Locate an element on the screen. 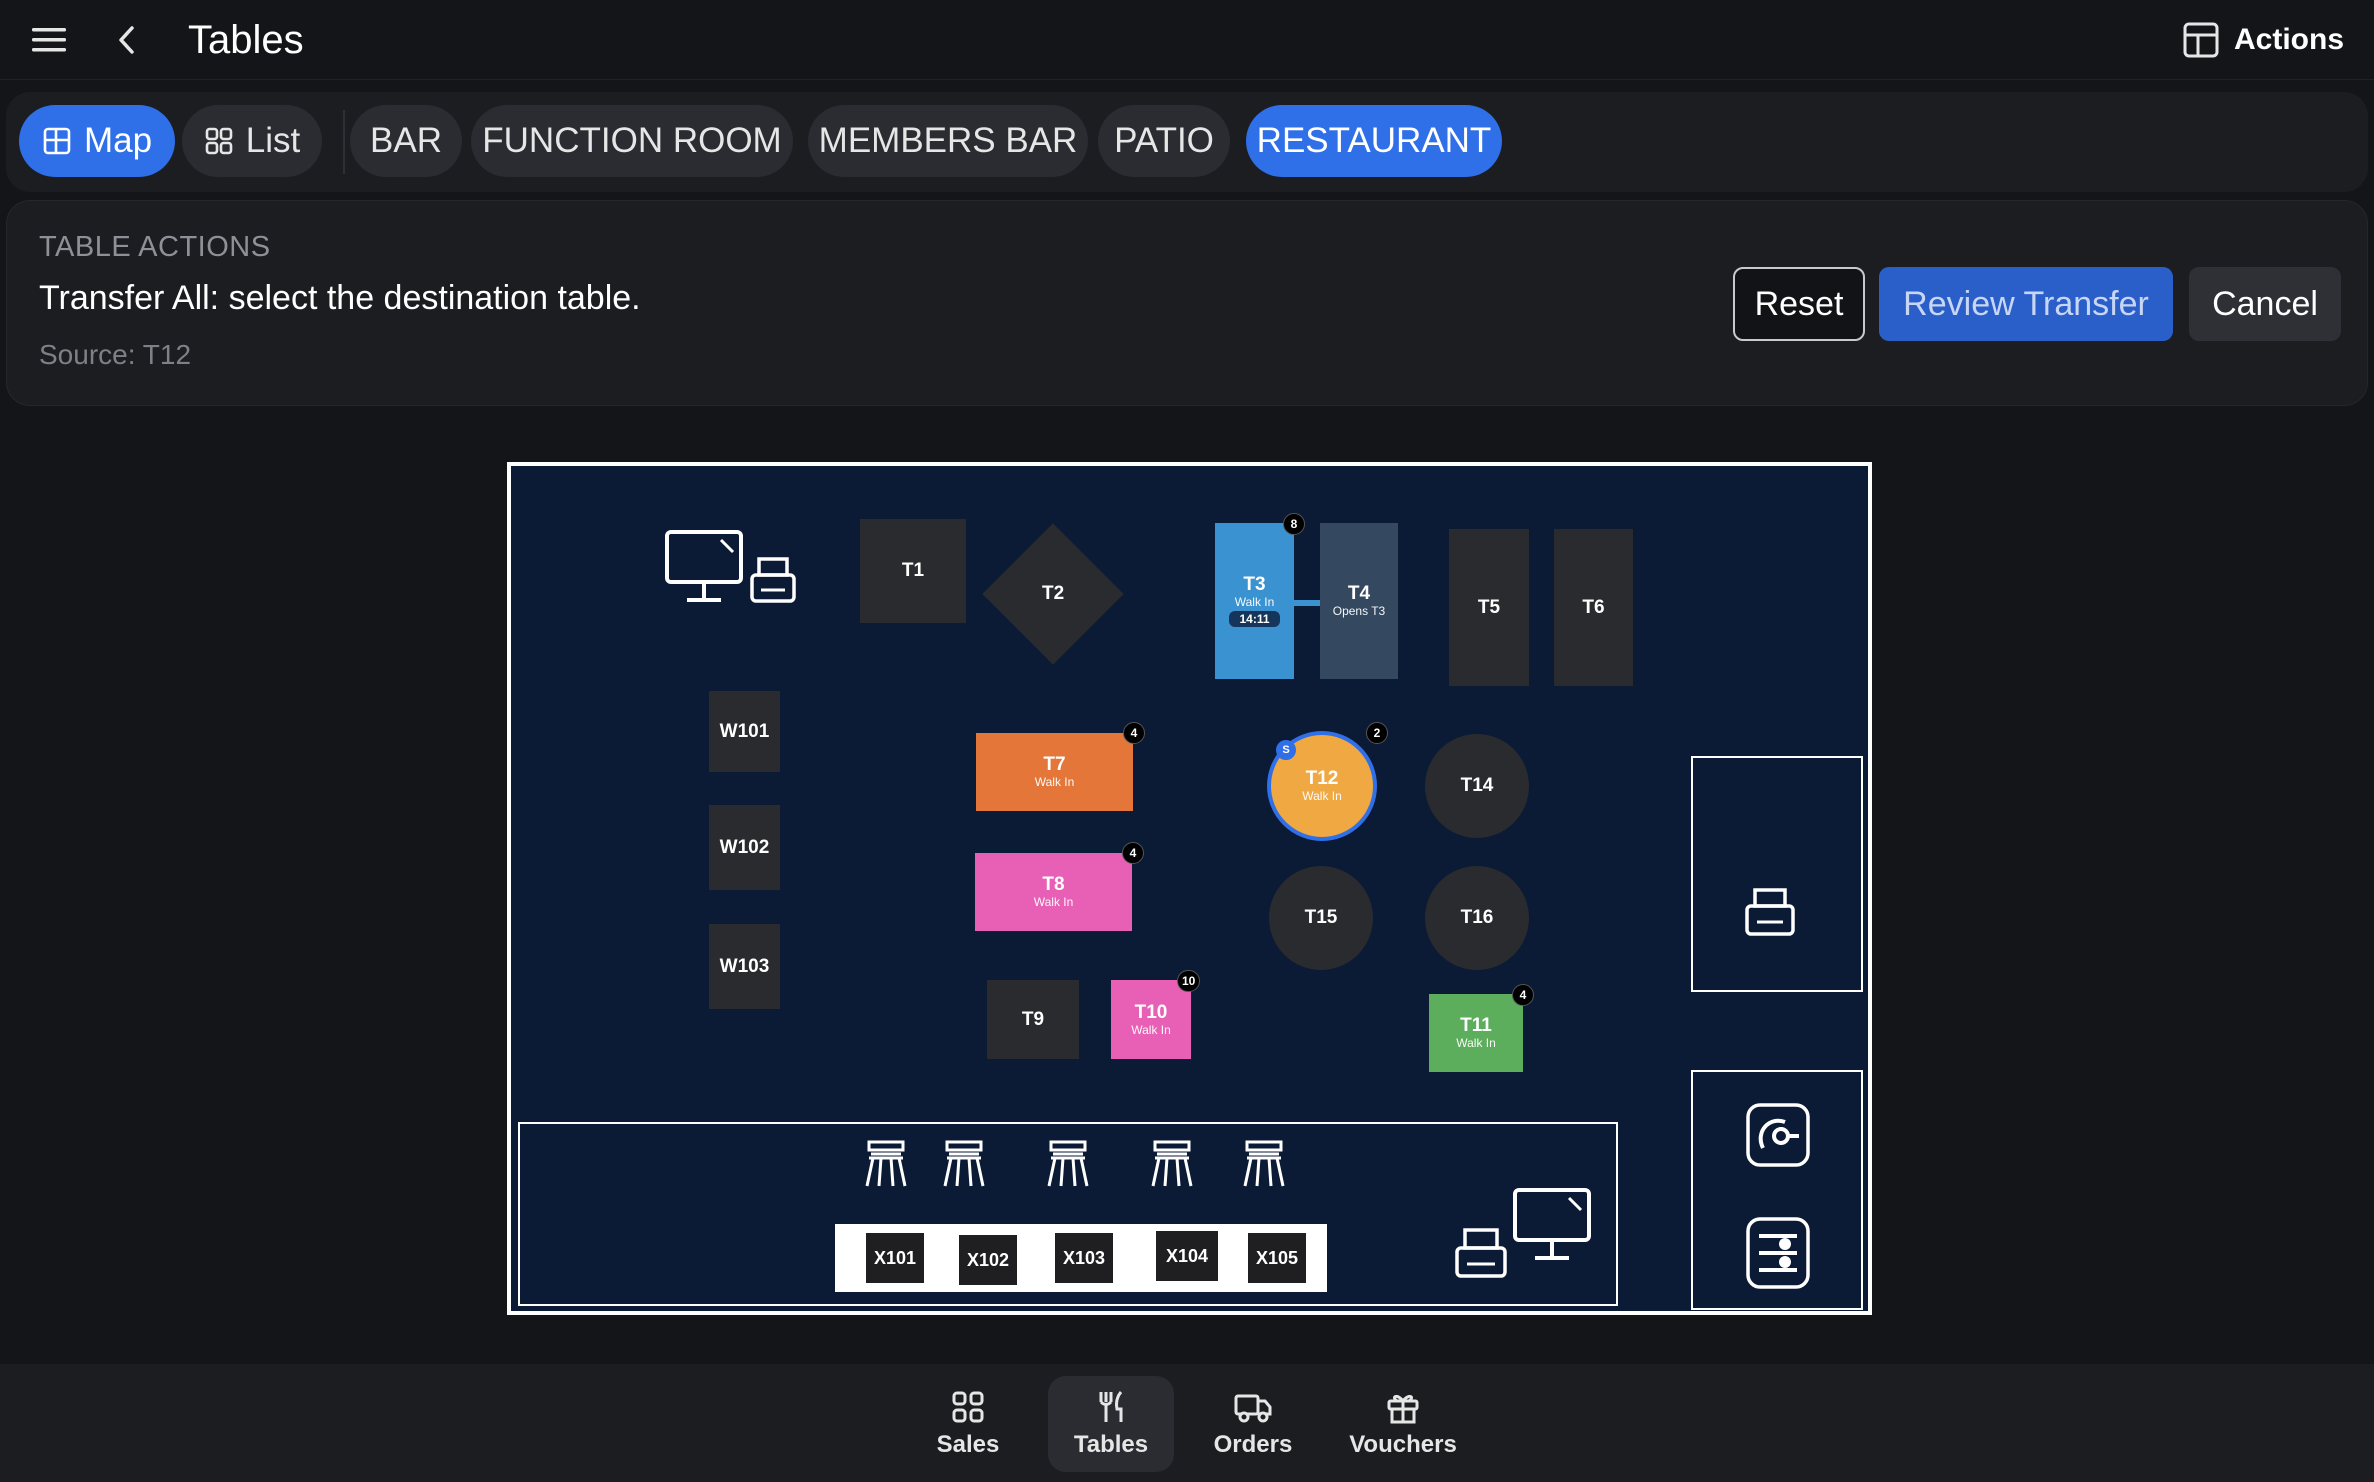 The width and height of the screenshot is (2374, 1482). table-x102: X102 is located at coordinates (988, 1260).